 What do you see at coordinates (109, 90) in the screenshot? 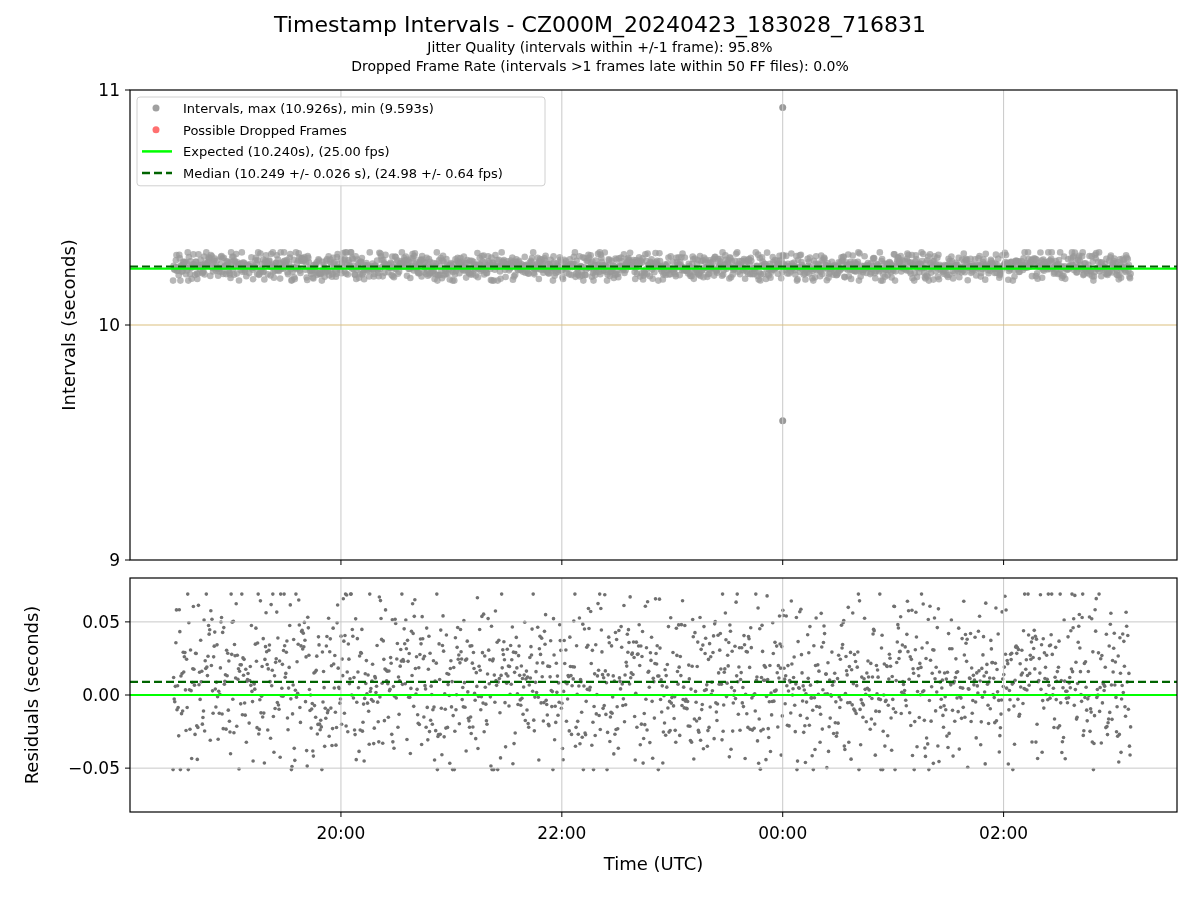
I see `tick-label: 11` at bounding box center [109, 90].